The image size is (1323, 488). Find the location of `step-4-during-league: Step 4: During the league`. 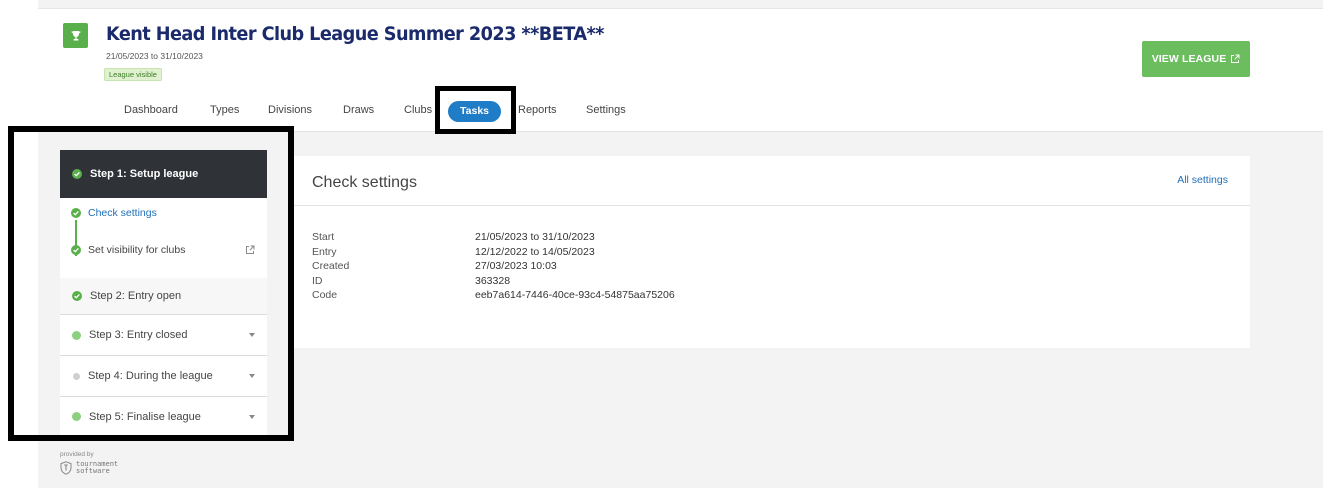

step-4-during-league: Step 4: During the league is located at coordinates (163, 375).